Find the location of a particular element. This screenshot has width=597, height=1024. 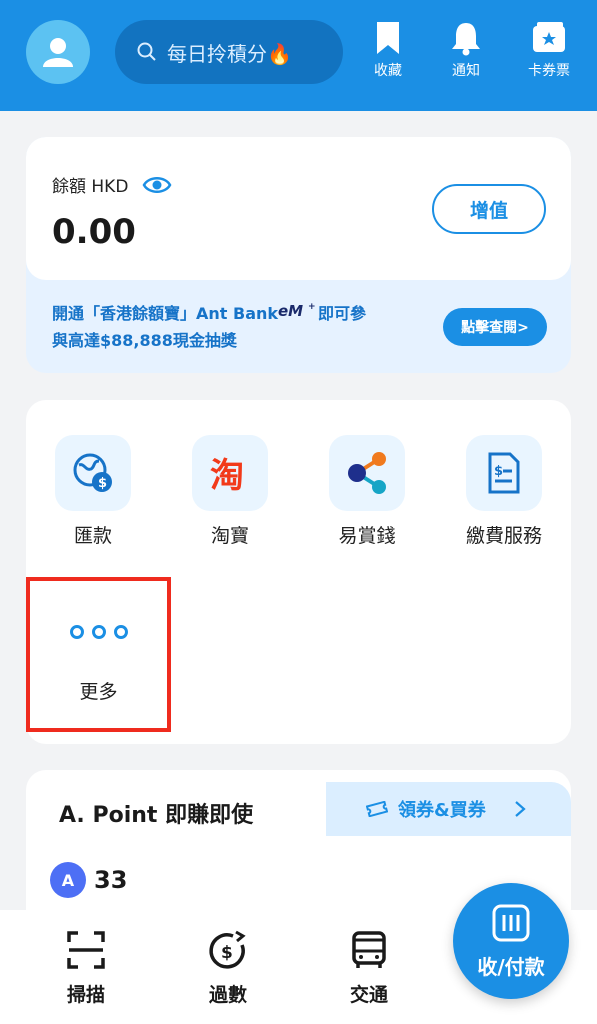

points-value: 33 is located at coordinates (111, 880).